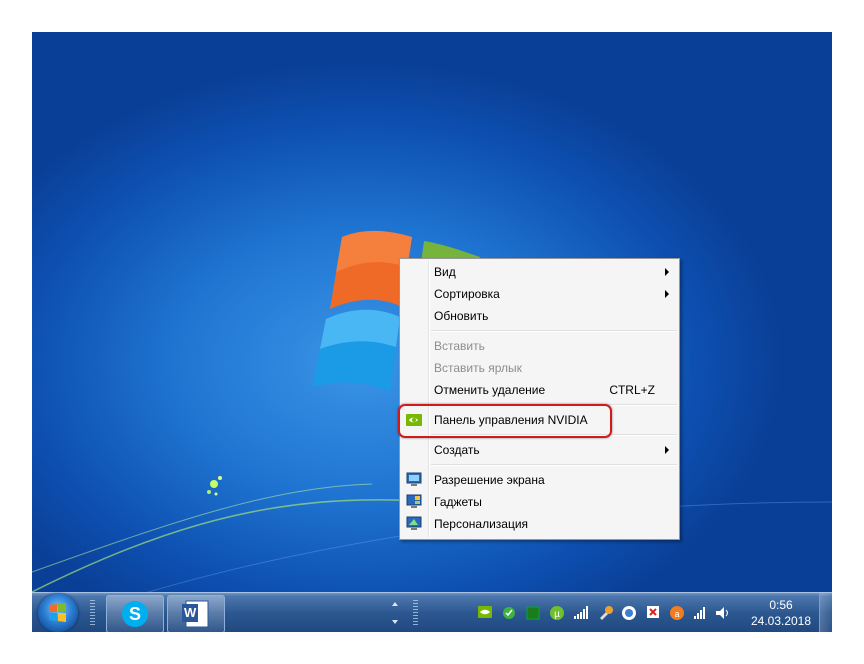  I want to click on skype-icon: S, so click(135, 614).